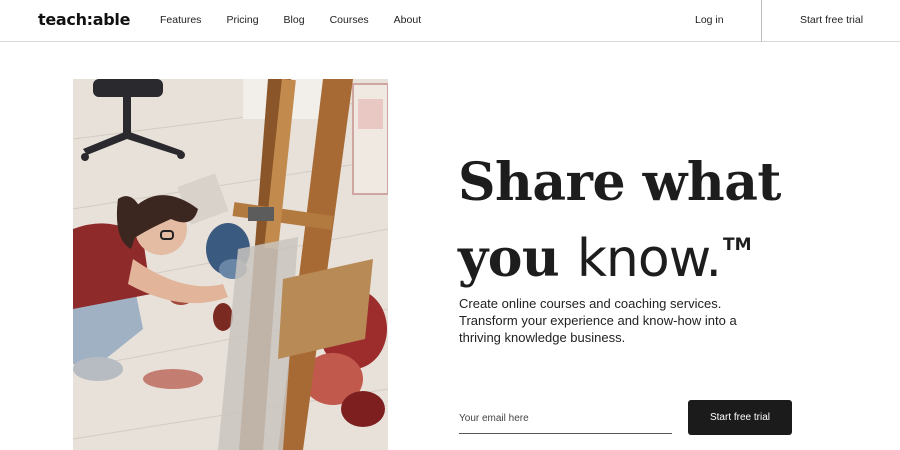  Describe the element at coordinates (761, 21) in the screenshot. I see `header-divider` at that location.